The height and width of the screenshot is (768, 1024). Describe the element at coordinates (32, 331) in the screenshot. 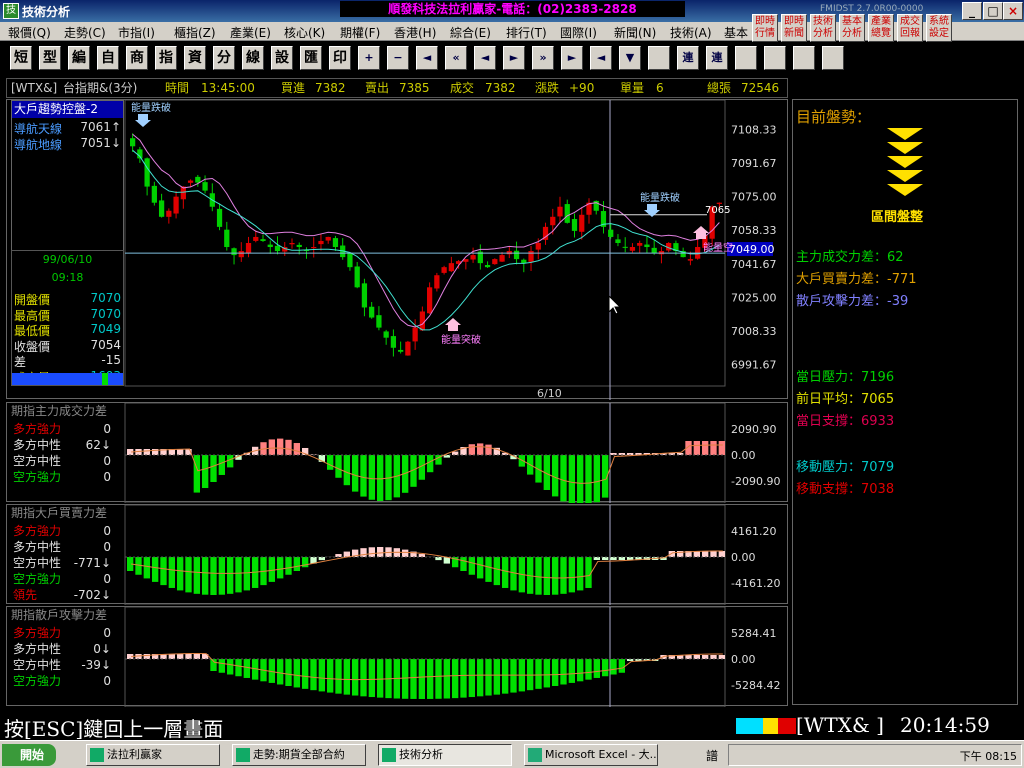

I see `stat-label: 最低價` at that location.